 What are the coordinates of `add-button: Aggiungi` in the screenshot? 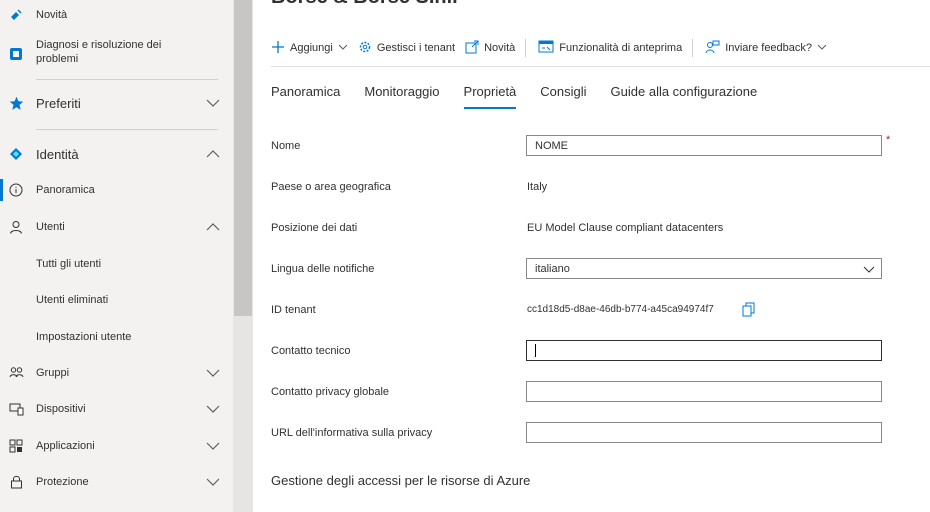 It's located at (309, 48).